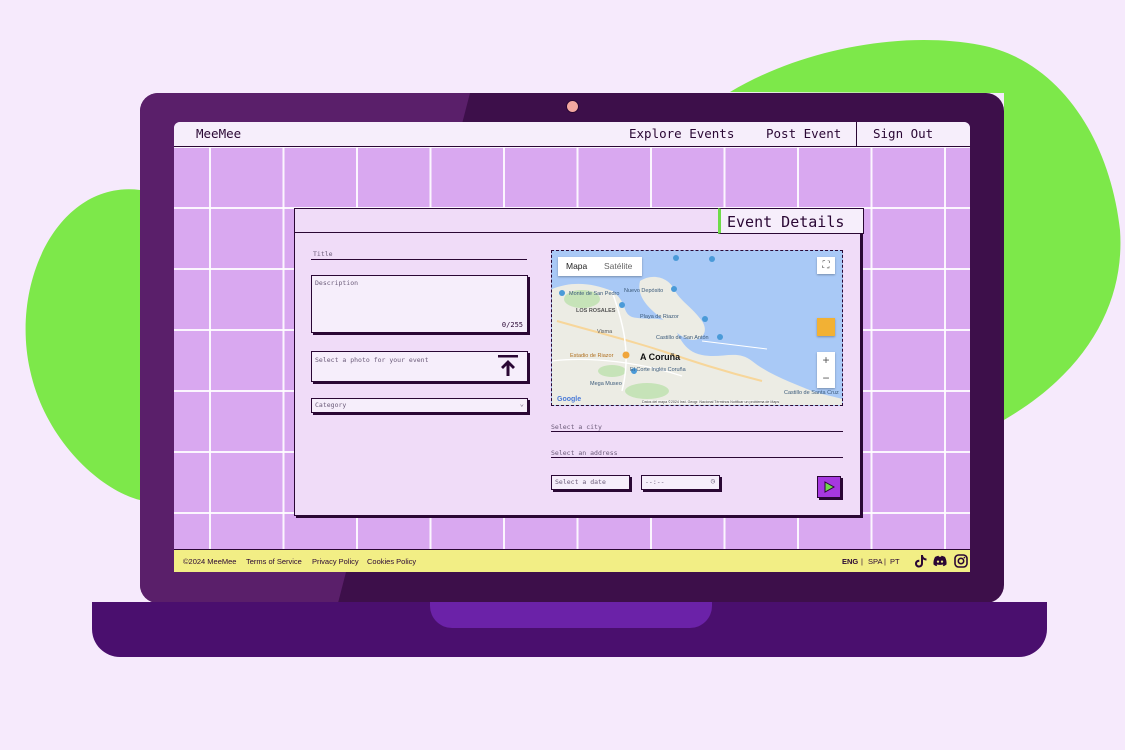 This screenshot has height=750, width=1125. I want to click on category-select: Category ⌄, so click(419, 405).